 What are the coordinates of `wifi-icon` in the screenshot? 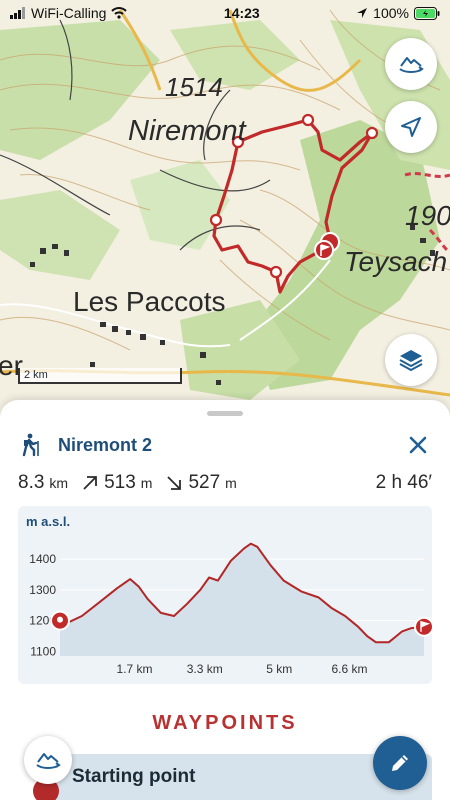 It's located at (119, 13).